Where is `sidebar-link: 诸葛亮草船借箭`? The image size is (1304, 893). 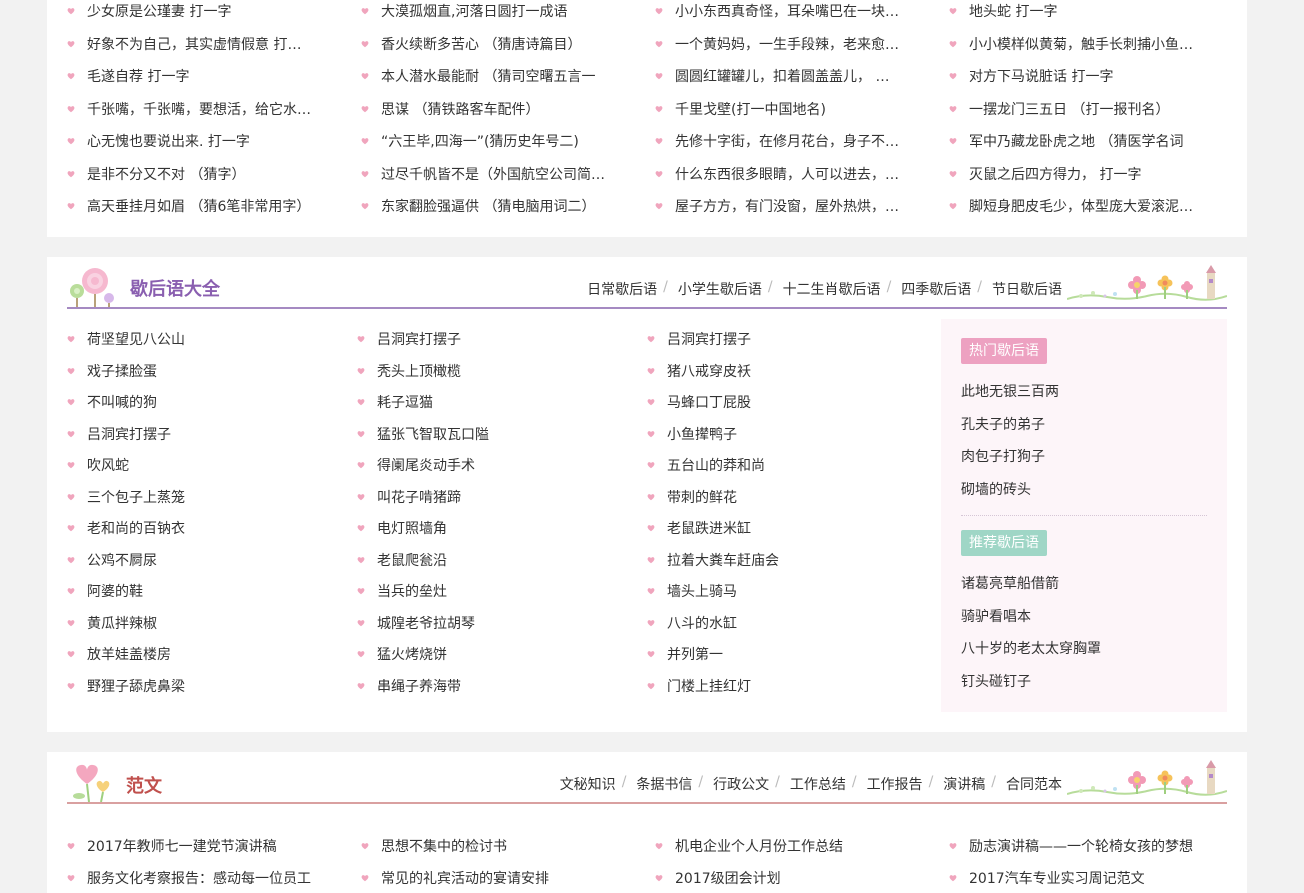
sidebar-link: 诸葛亮草船借箭 is located at coordinates (1010, 584).